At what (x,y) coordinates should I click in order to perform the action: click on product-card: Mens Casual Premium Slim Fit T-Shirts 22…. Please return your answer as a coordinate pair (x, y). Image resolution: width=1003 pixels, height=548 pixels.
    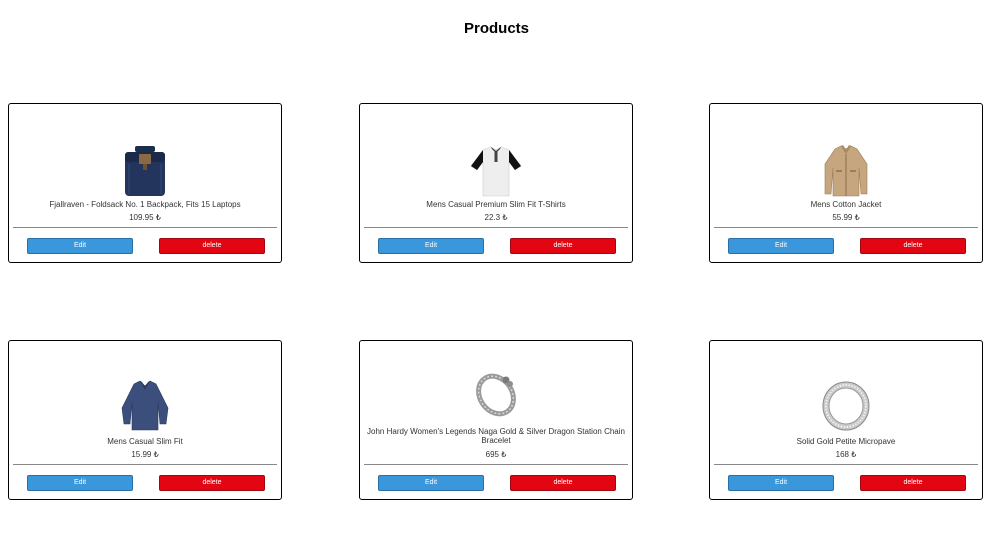
    Looking at the image, I should click on (496, 183).